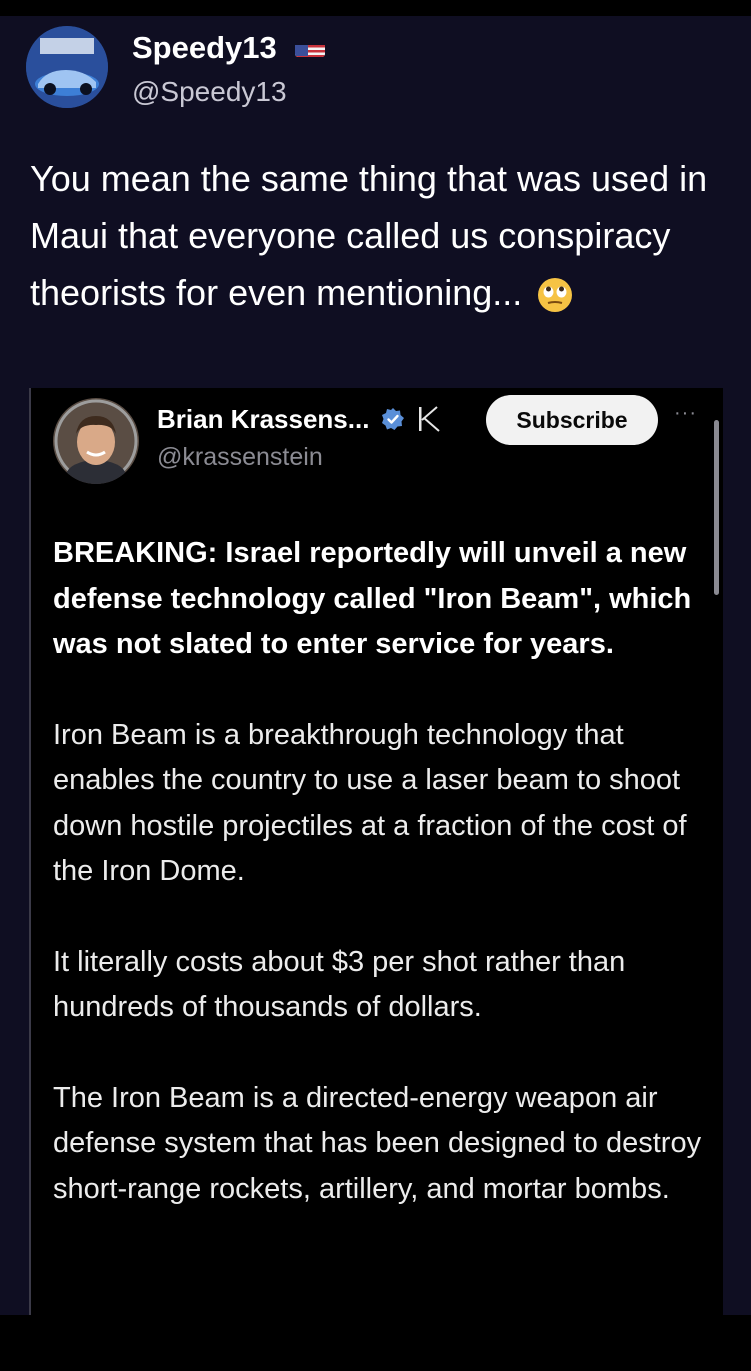 Image resolution: width=751 pixels, height=1371 pixels. What do you see at coordinates (204, 47) in the screenshot?
I see `author-name-text: Speedy13` at bounding box center [204, 47].